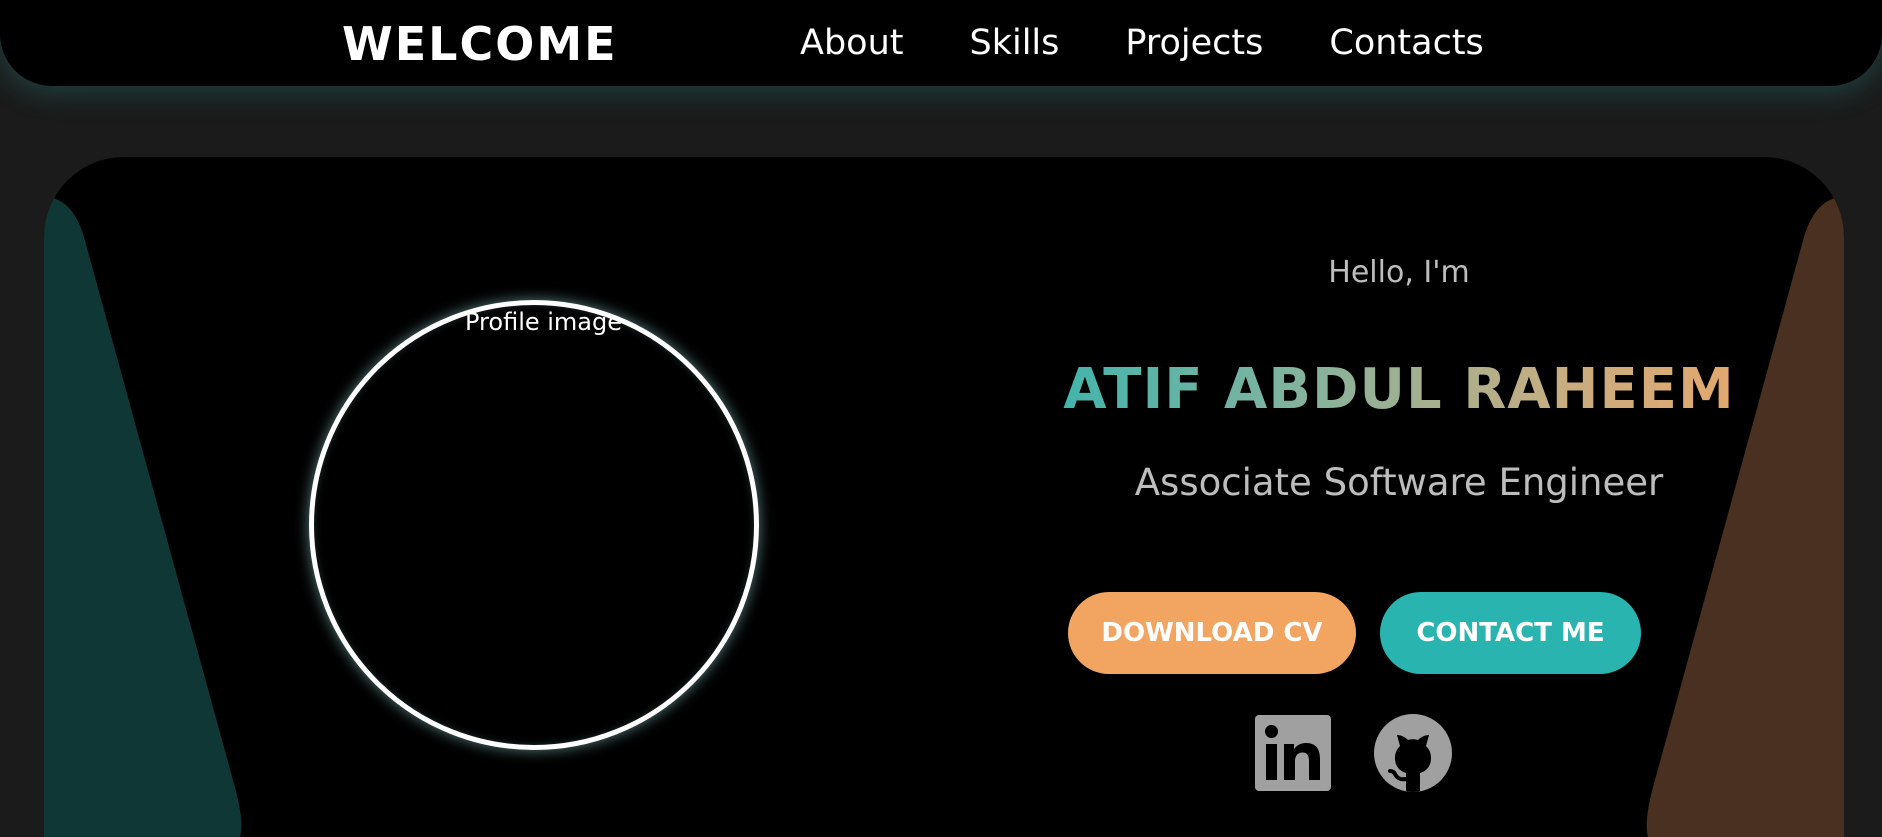 This screenshot has height=837, width=1882. Describe the element at coordinates (1399, 482) in the screenshot. I see `job-title: Associate Software Engineer` at that location.